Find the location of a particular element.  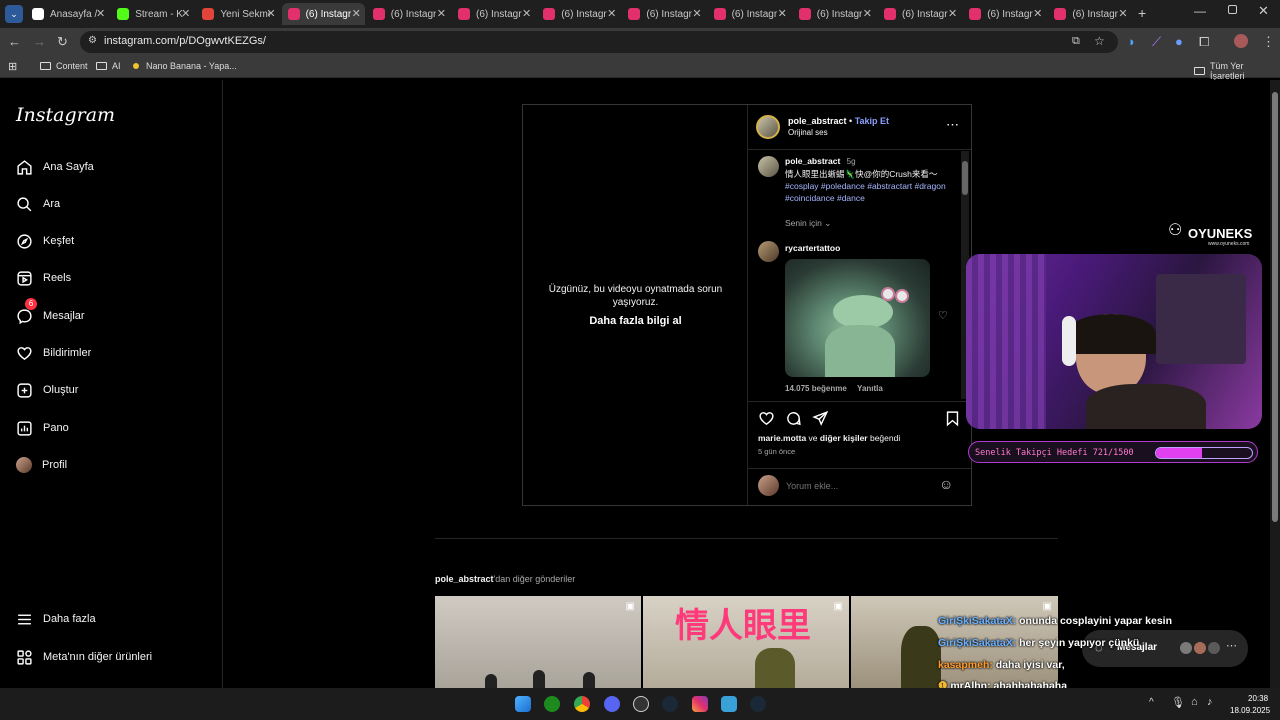

comment-like-icon: ♡ is located at coordinates (943, 315).